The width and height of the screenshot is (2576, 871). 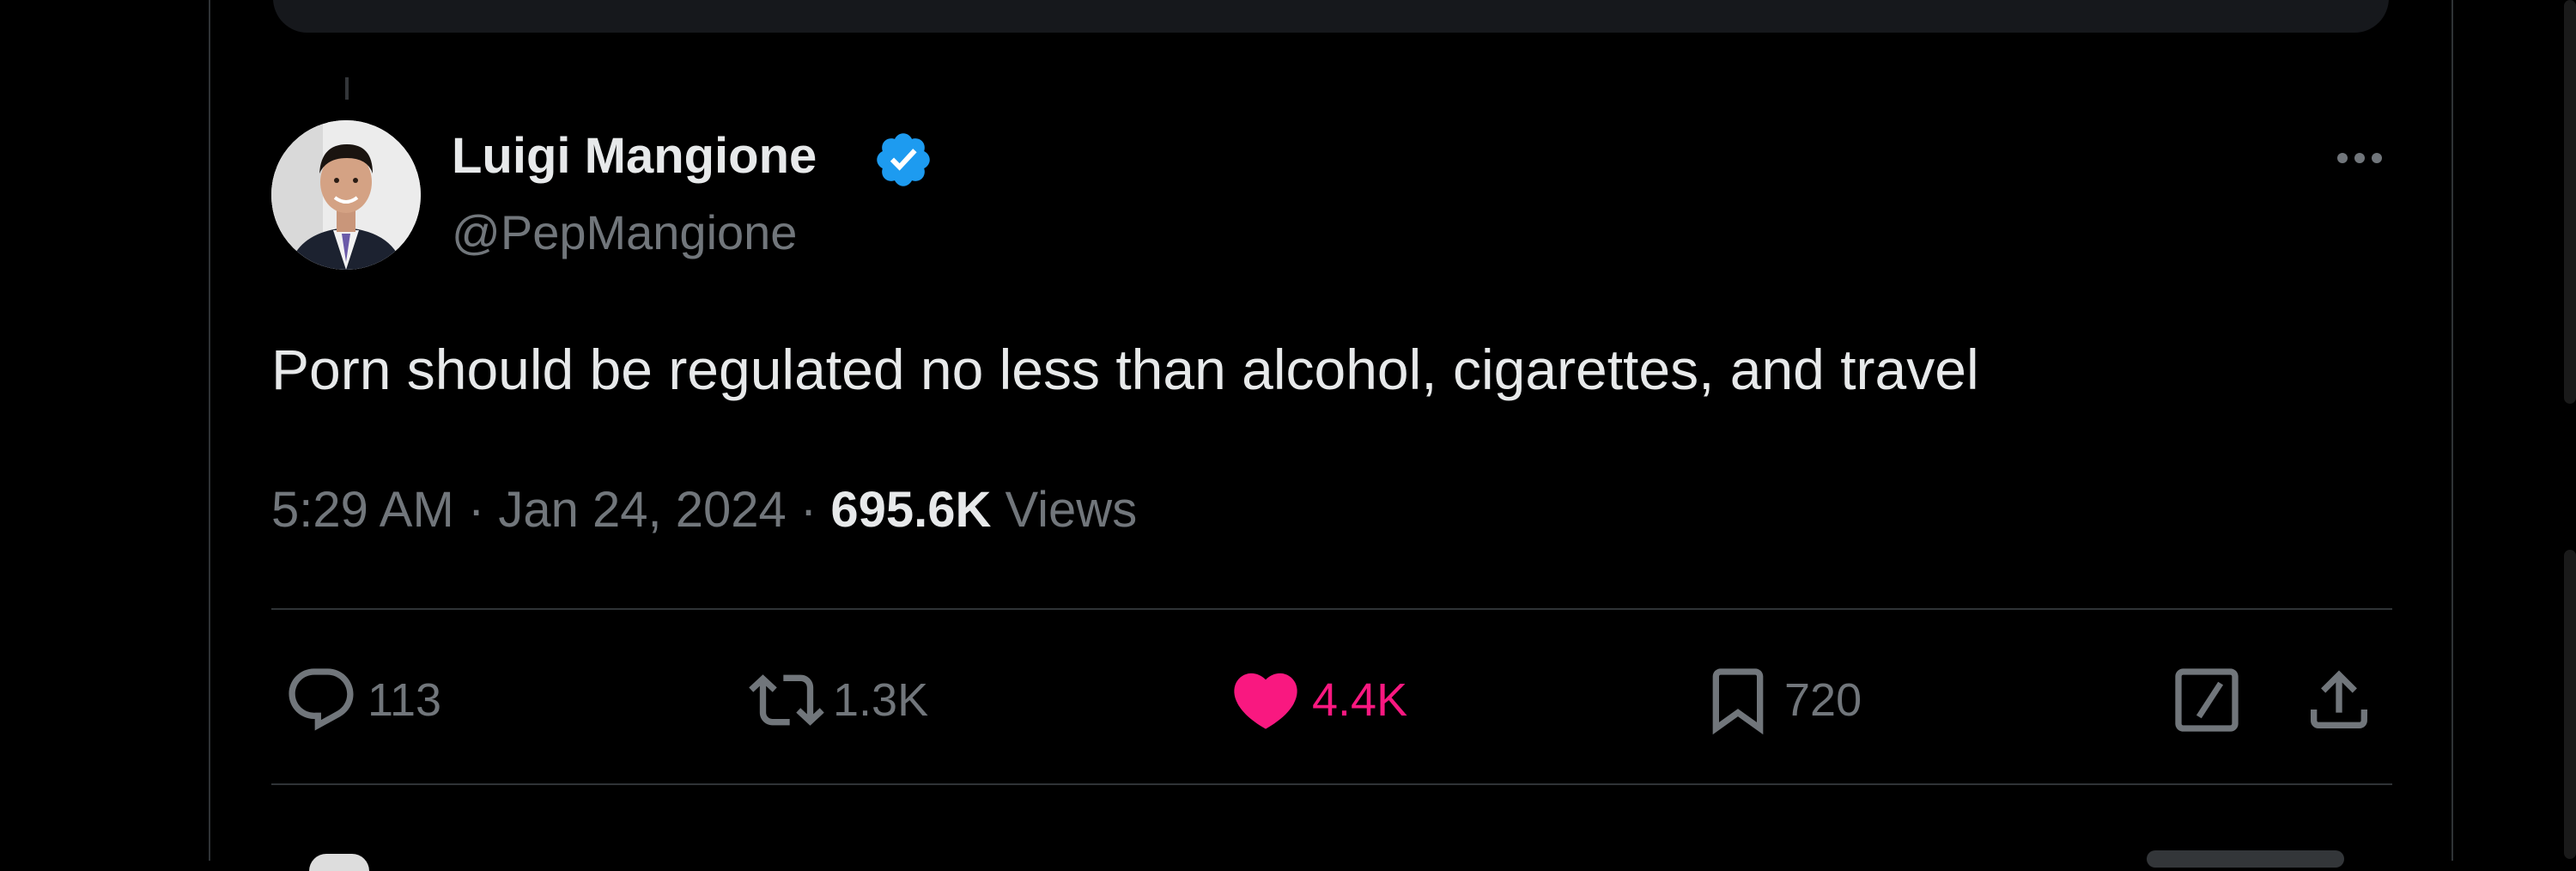 What do you see at coordinates (625, 232) in the screenshot?
I see `author-handle: @PepMangione` at bounding box center [625, 232].